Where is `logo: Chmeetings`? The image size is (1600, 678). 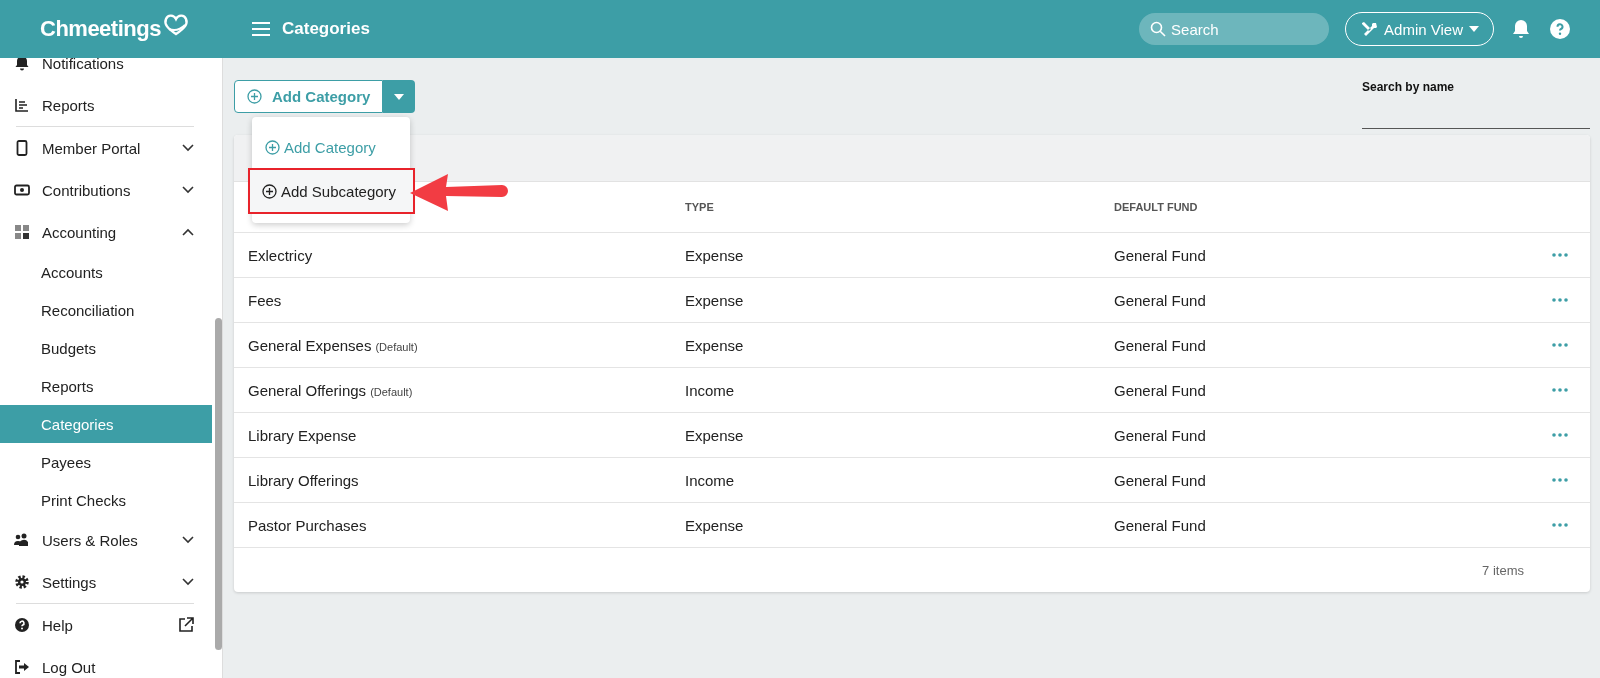
logo: Chmeetings is located at coordinates (100, 29).